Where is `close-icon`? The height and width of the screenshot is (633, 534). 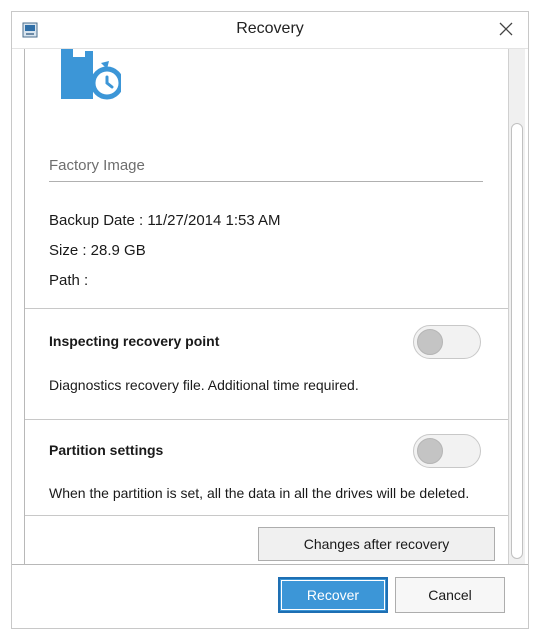 close-icon is located at coordinates (506, 29).